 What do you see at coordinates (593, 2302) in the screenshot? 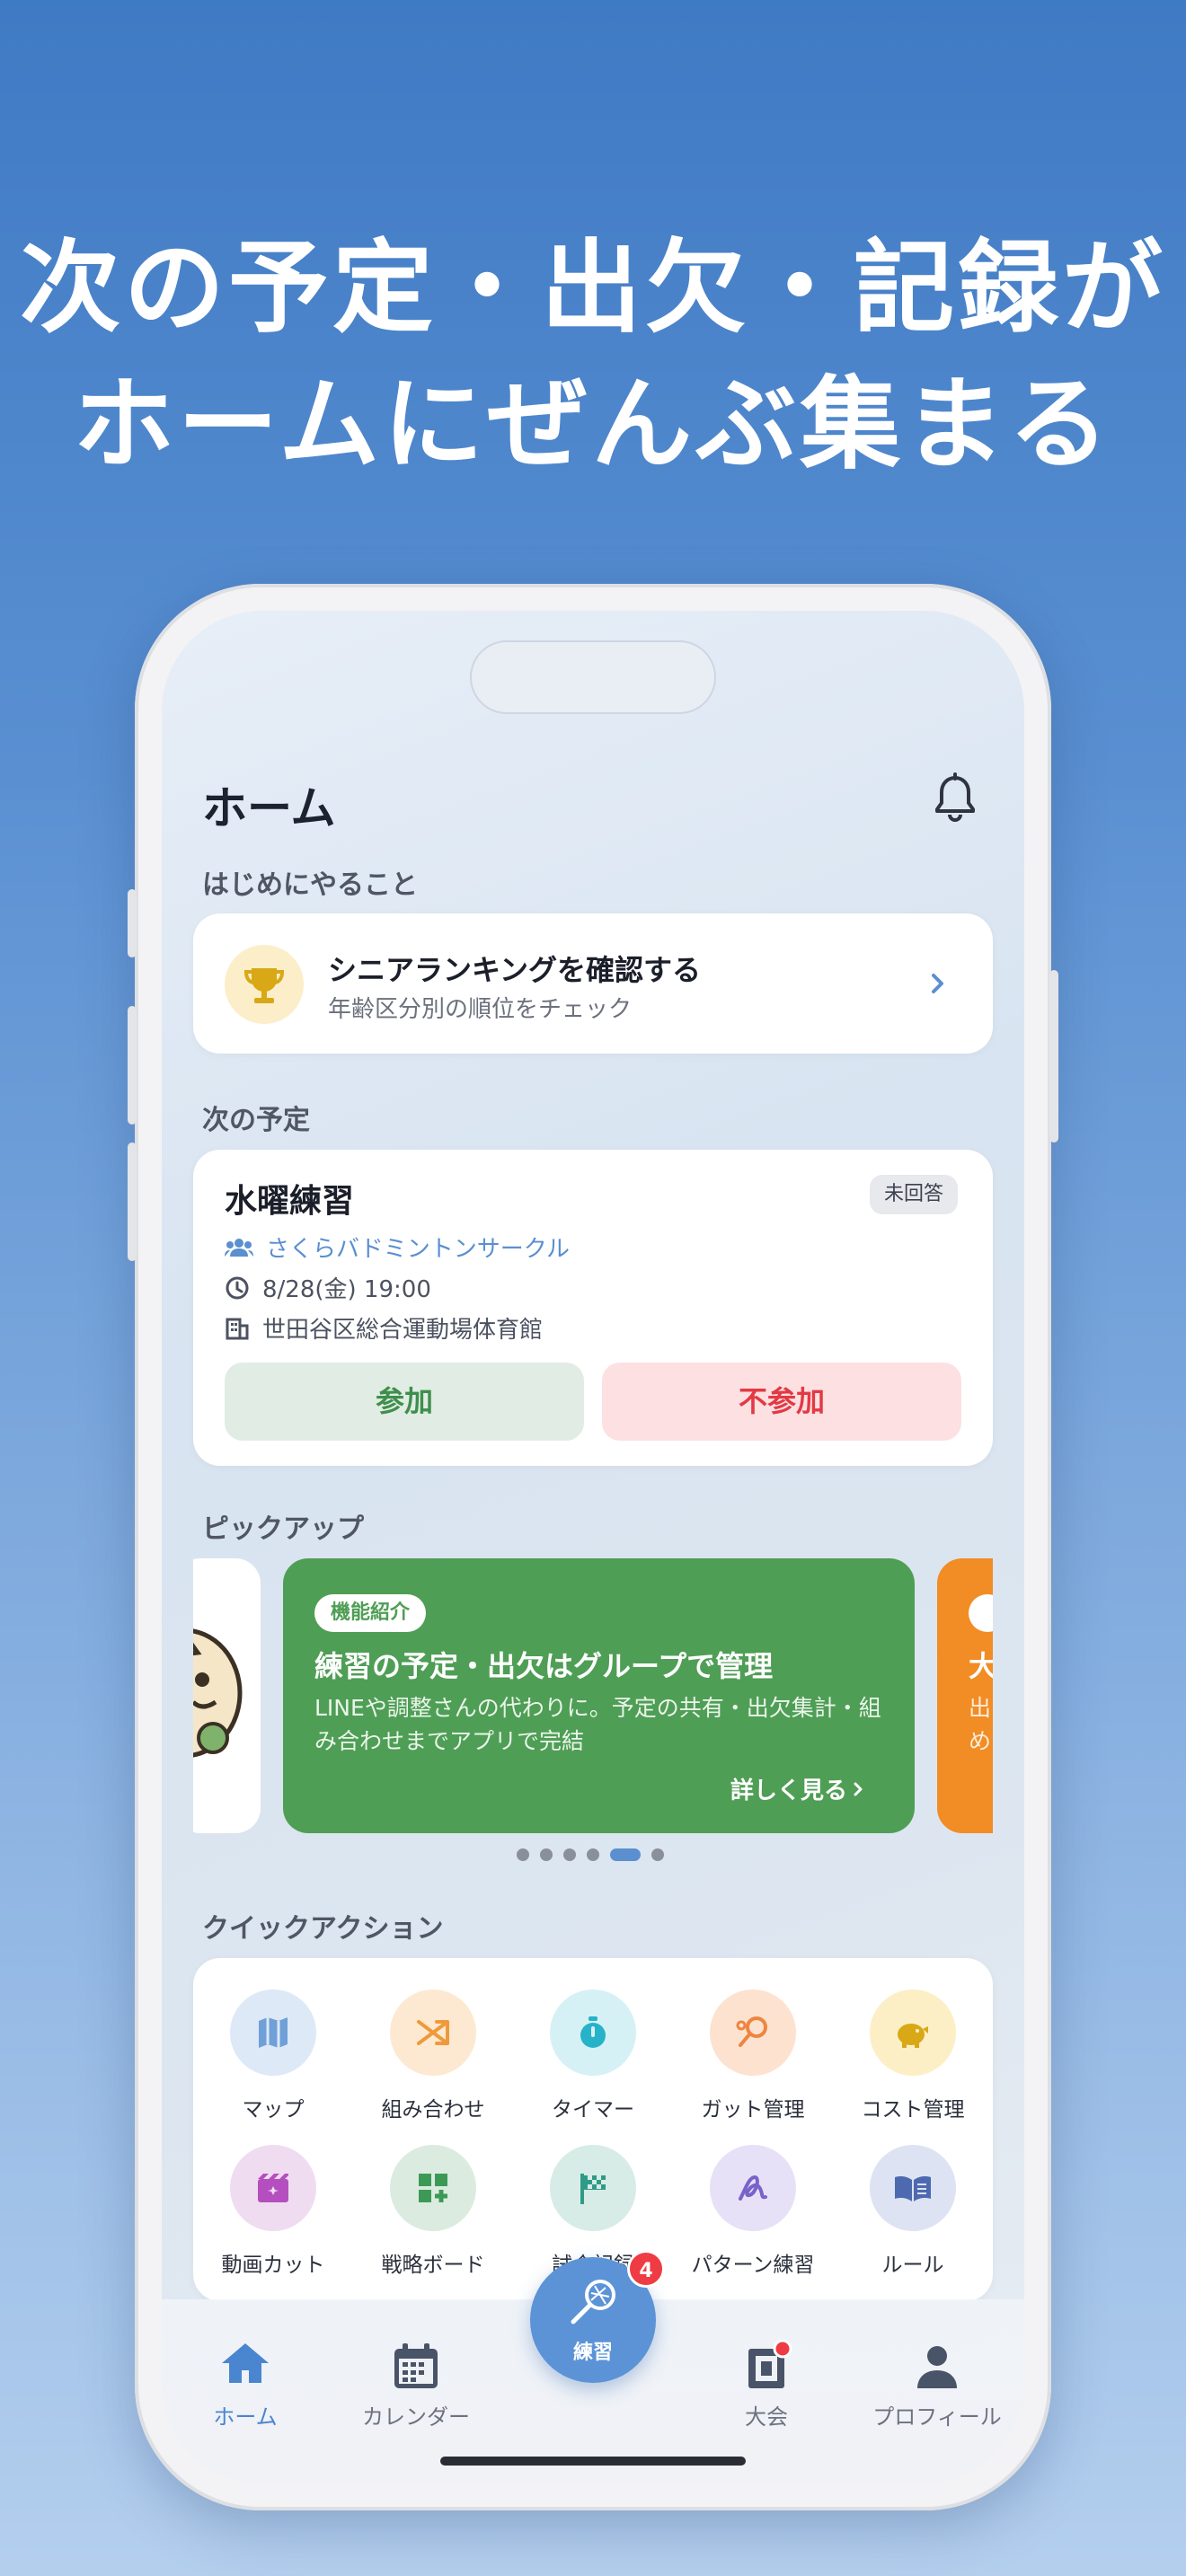
I see `badminton-racket-icon` at bounding box center [593, 2302].